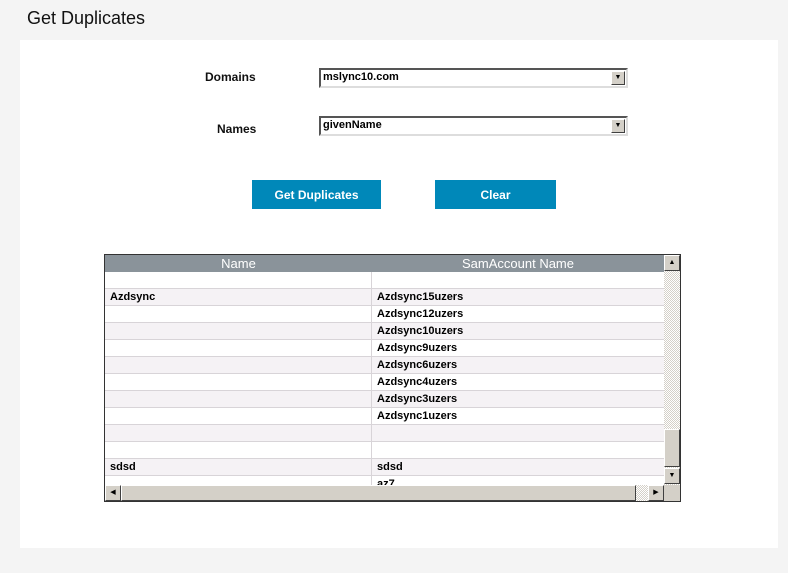 The width and height of the screenshot is (788, 573). Describe the element at coordinates (473, 126) in the screenshot. I see `names-select: givenName ▼` at that location.